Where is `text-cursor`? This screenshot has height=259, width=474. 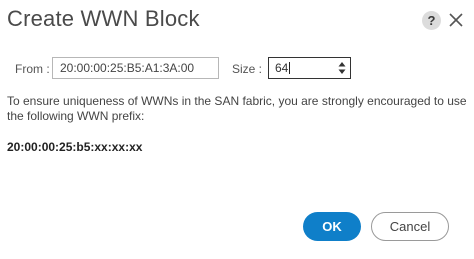
text-cursor is located at coordinates (290, 68).